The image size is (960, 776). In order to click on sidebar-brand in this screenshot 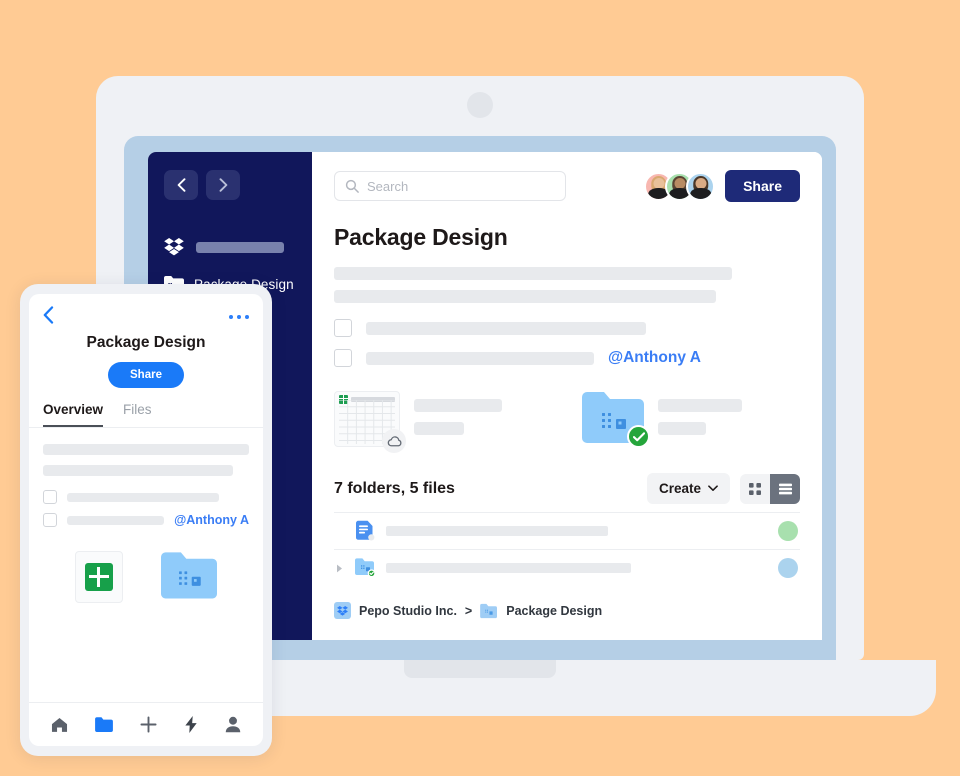, I will do `click(230, 247)`.